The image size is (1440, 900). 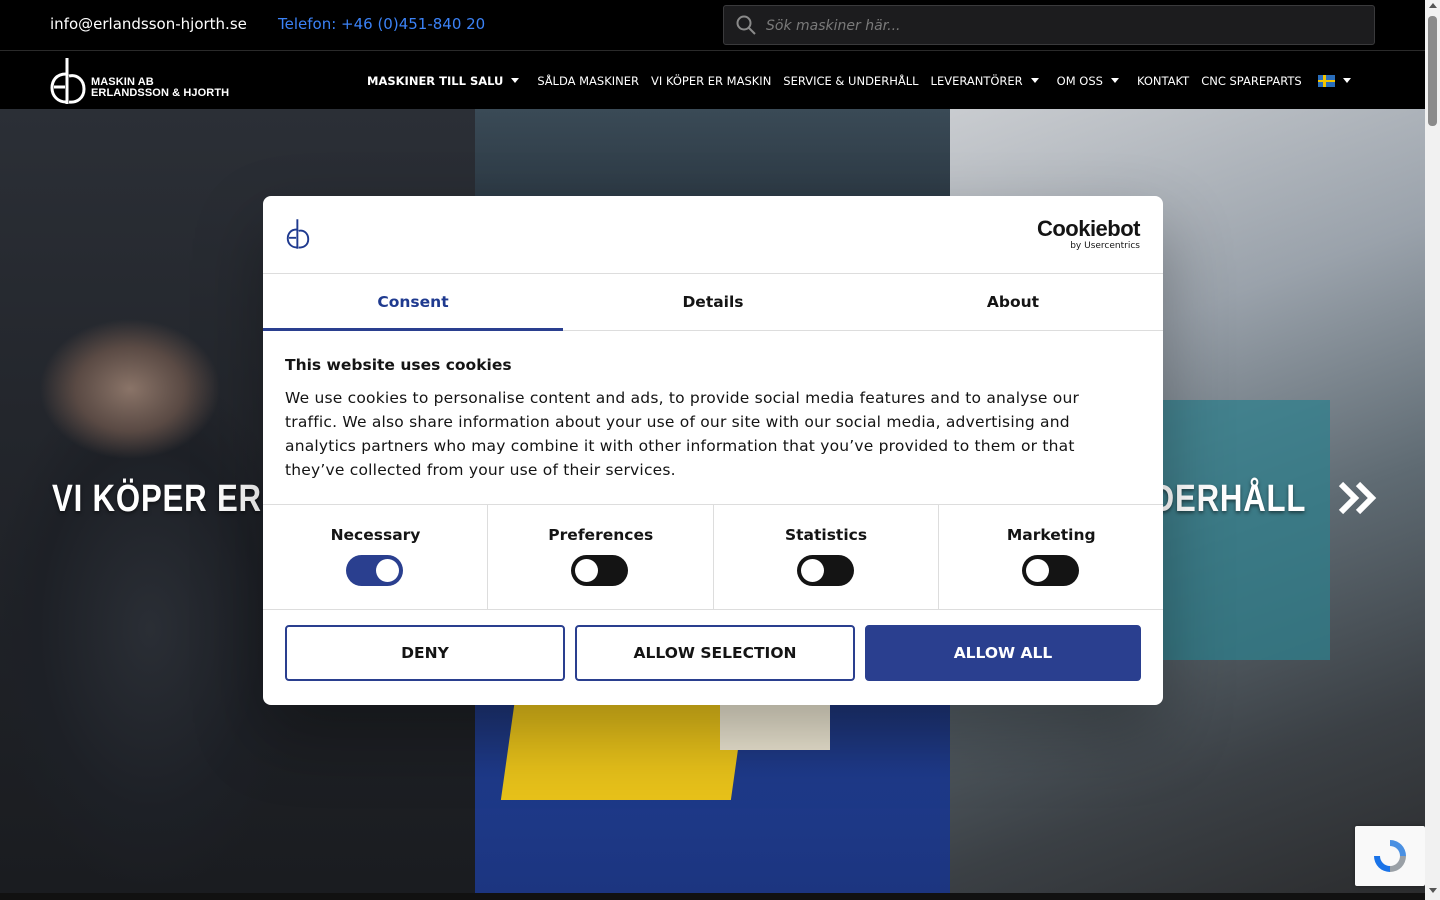 I want to click on consent-buttons: DENY ALLOW SELECTION ALLOW ALL, so click(x=713, y=653).